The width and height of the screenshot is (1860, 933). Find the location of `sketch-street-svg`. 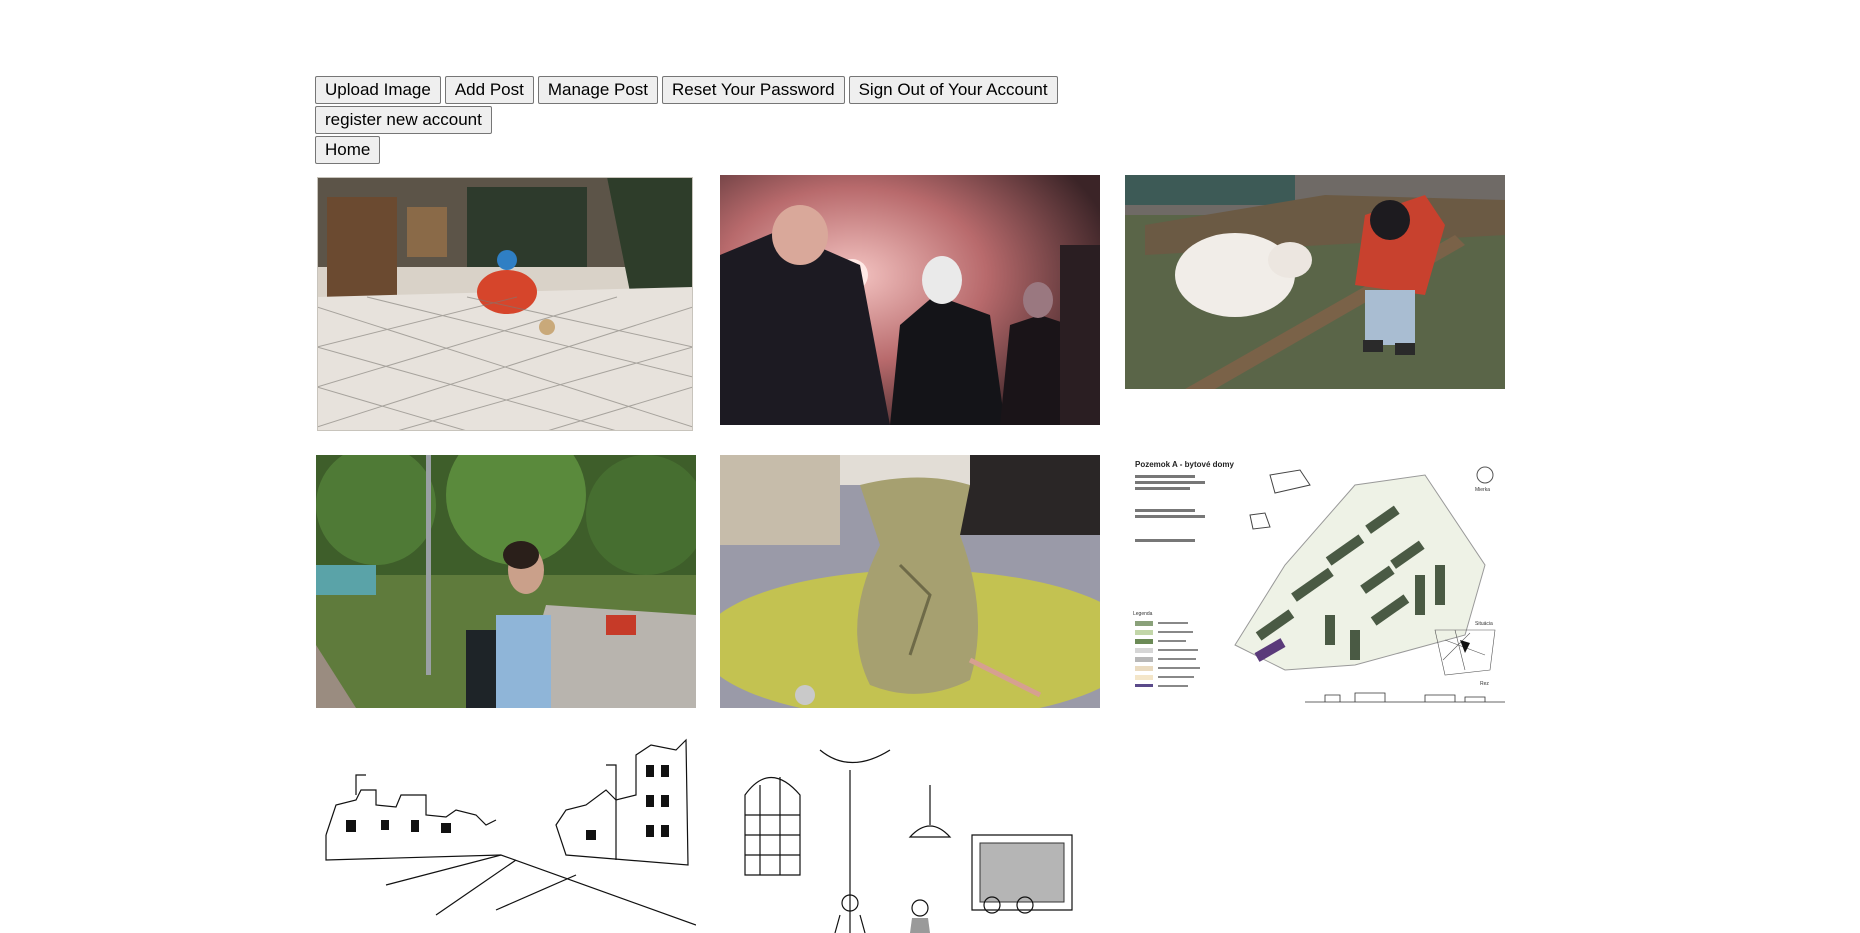

sketch-street-svg is located at coordinates (506, 834).